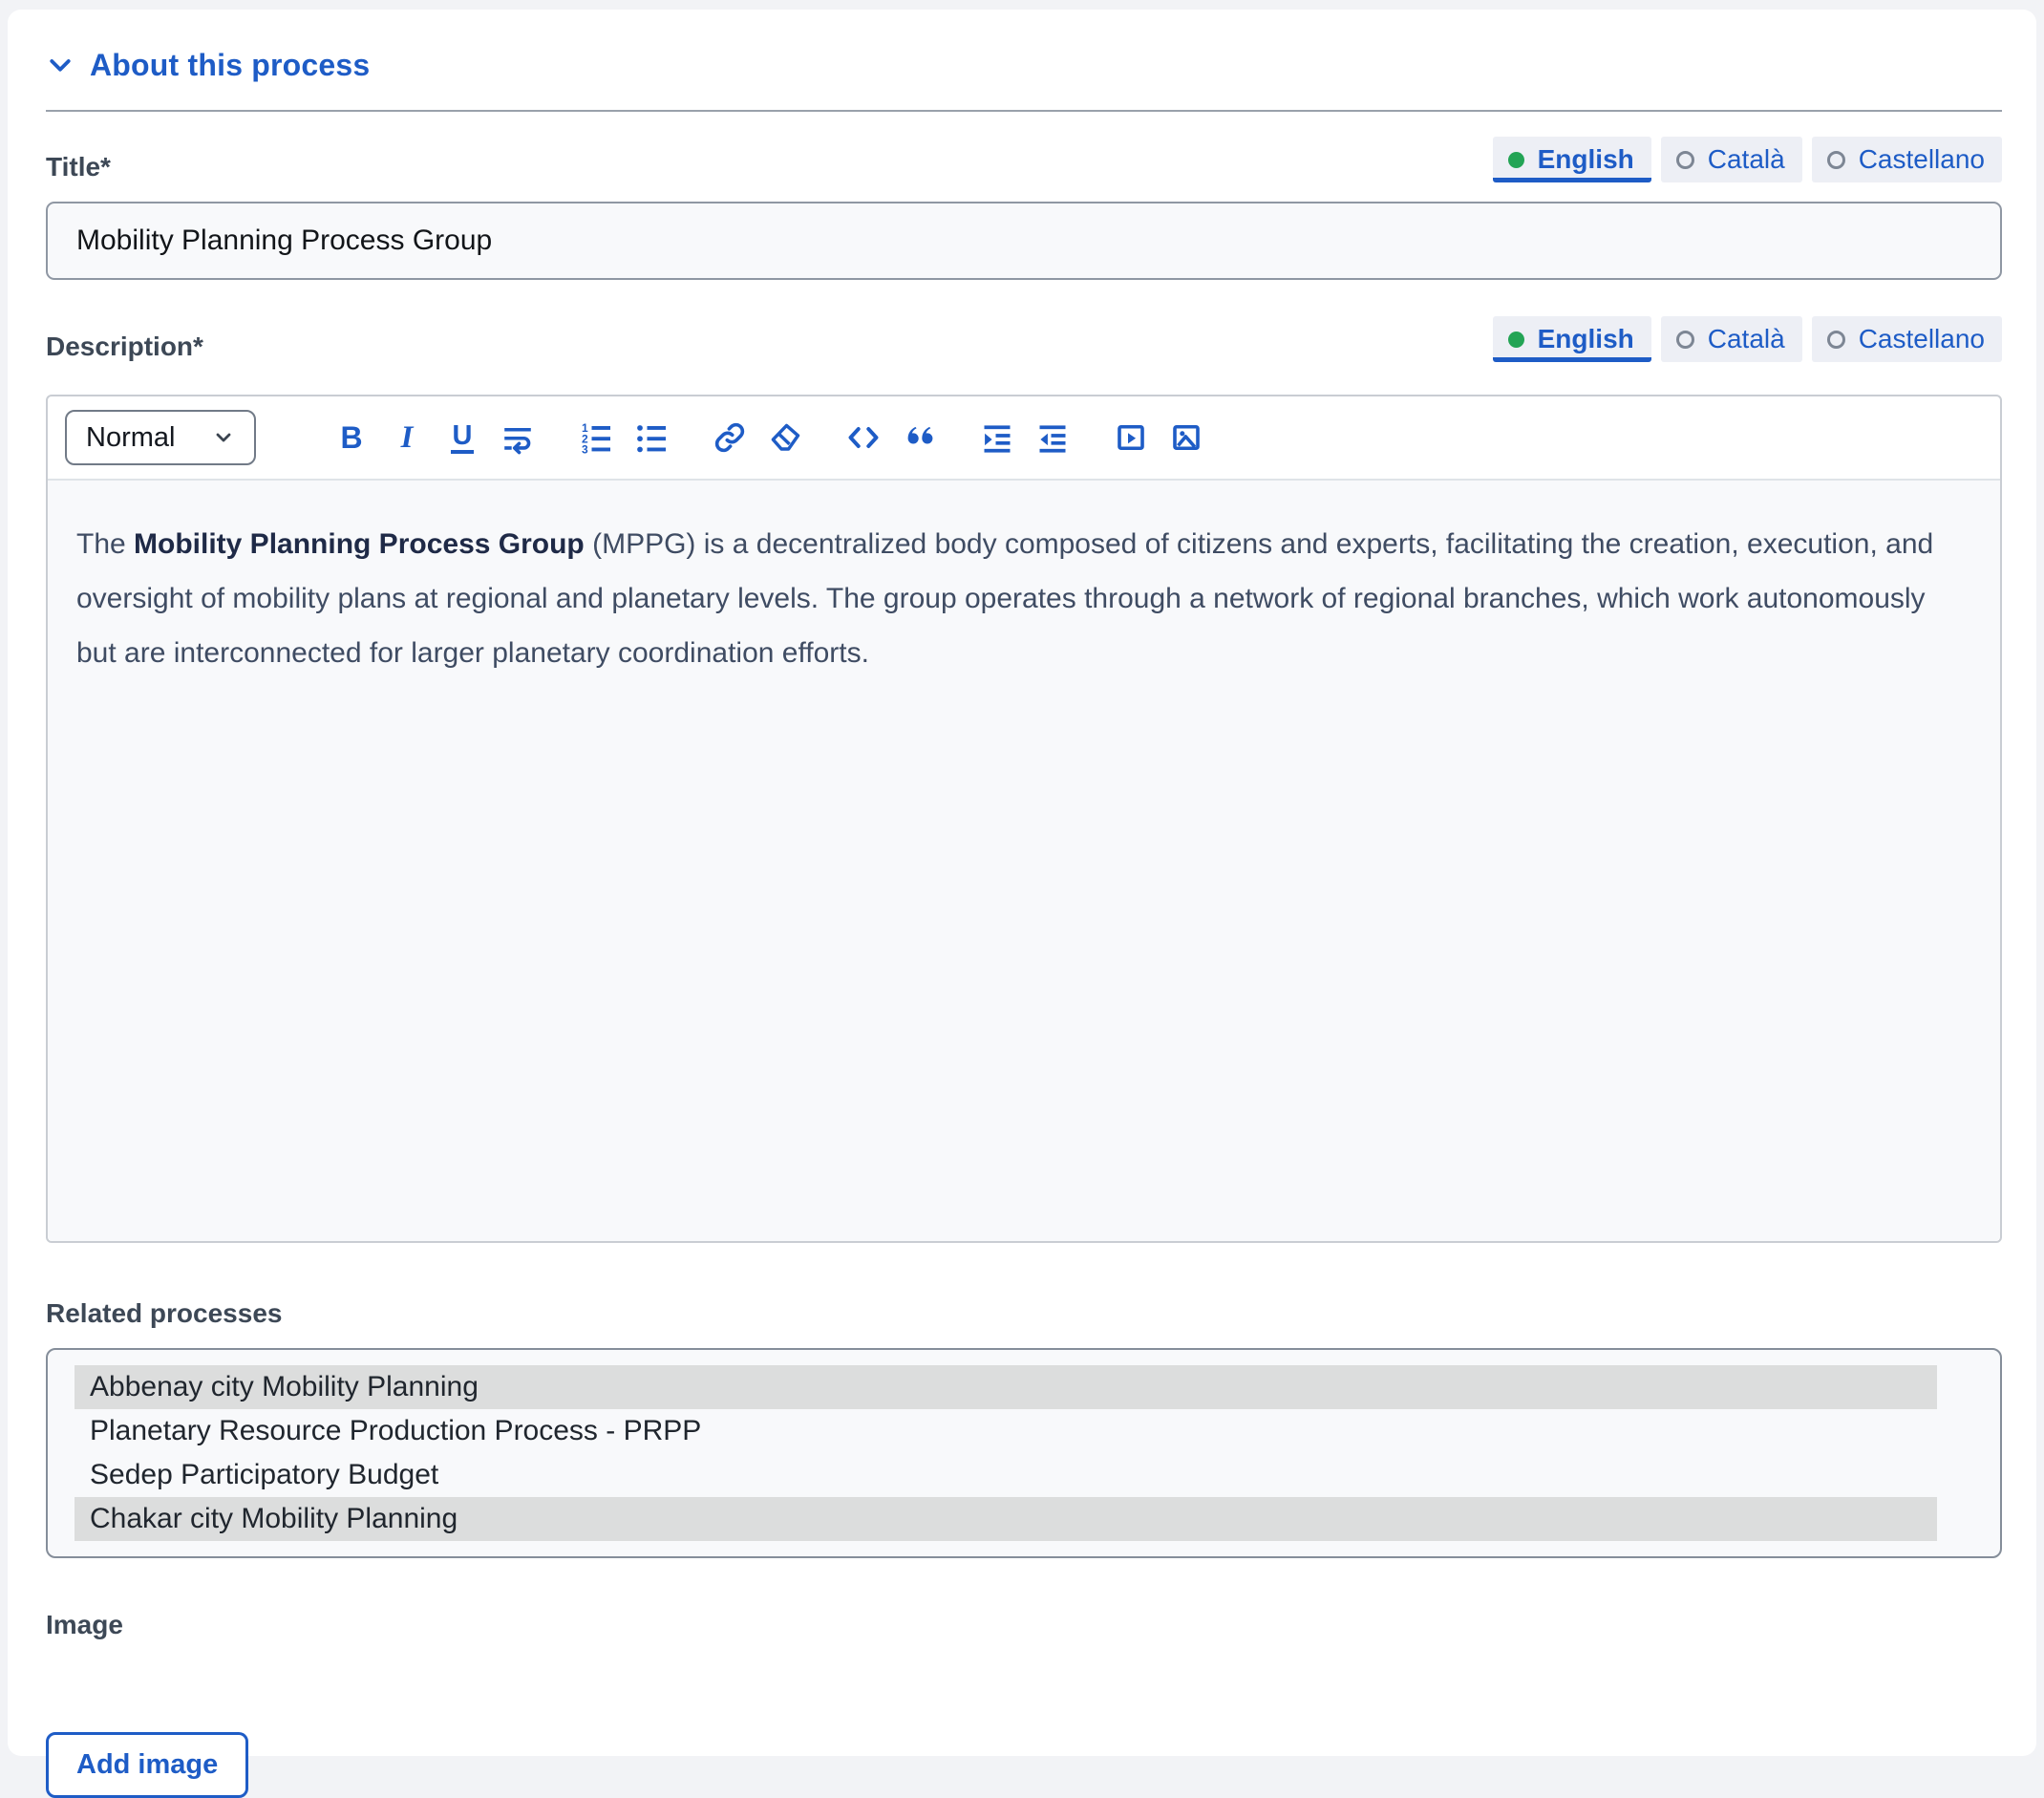 Image resolution: width=2044 pixels, height=1798 pixels. I want to click on blockquote-button, so click(919, 438).